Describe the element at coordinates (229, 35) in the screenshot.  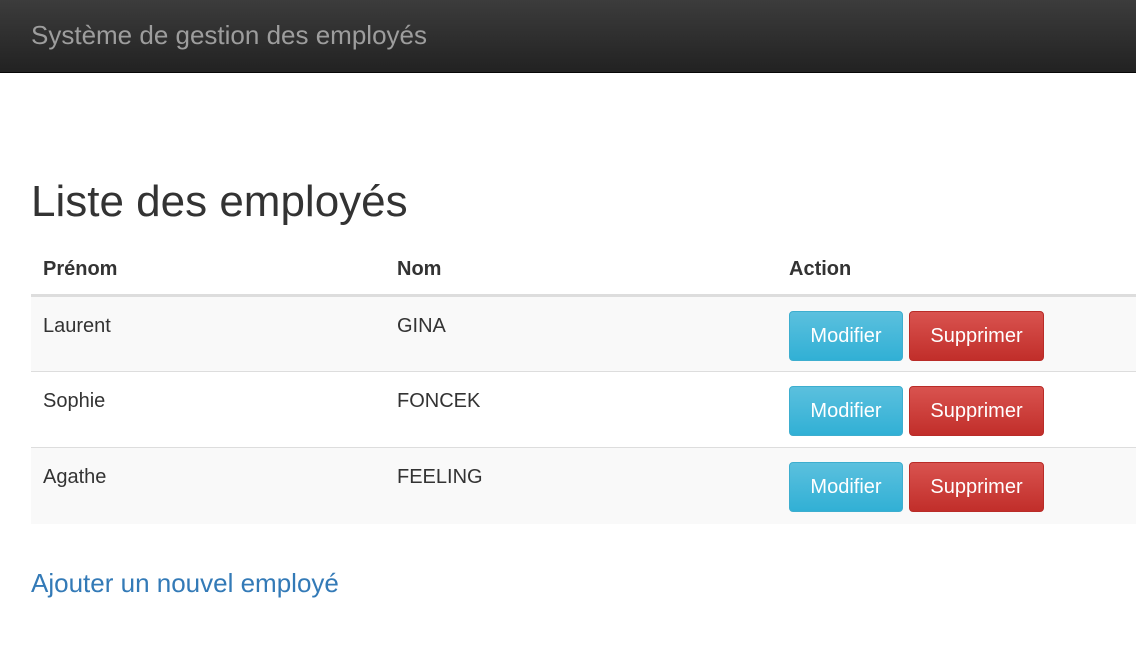
I see `navbar-brand: Système de gestion des employés` at that location.